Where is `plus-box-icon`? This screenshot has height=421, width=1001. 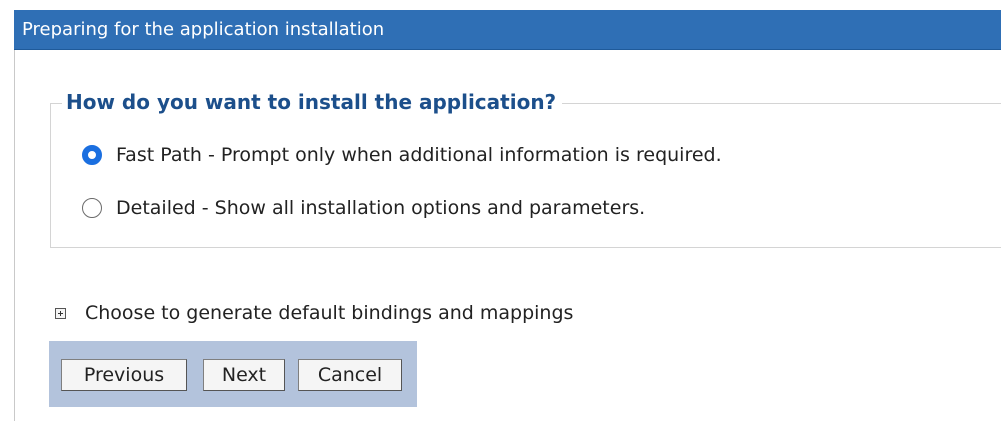
plus-box-icon is located at coordinates (60, 313).